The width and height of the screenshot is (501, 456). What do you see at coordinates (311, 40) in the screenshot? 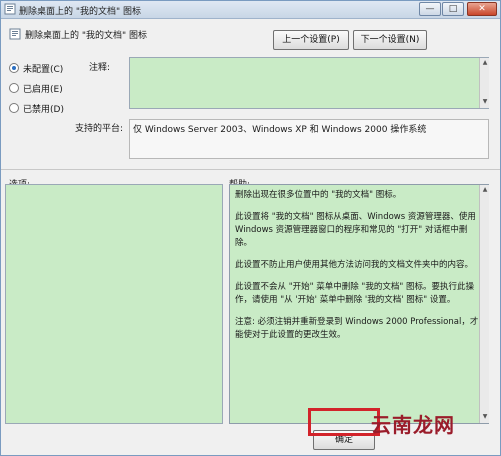
I see `previous-setting-button: 上一个设置(P)` at bounding box center [311, 40].